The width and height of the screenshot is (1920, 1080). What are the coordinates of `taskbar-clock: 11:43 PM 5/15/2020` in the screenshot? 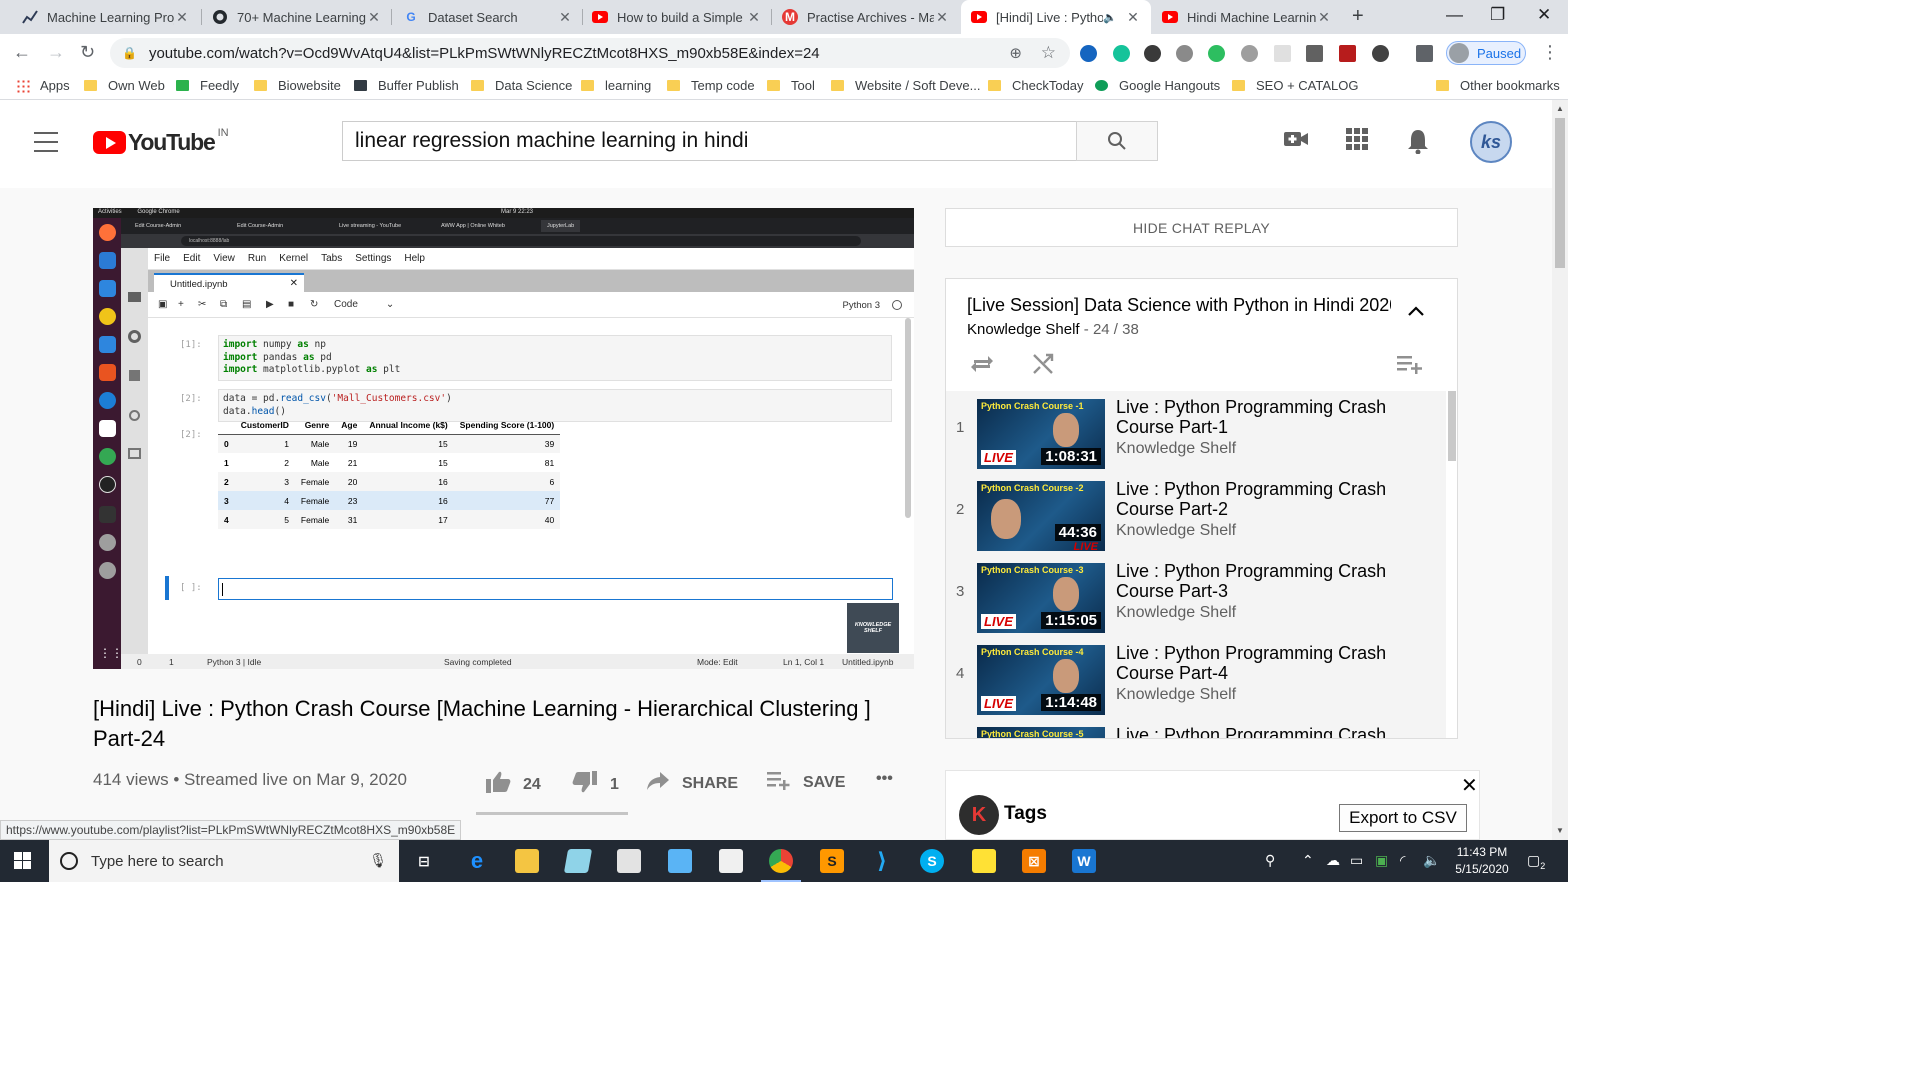 It's located at (1482, 861).